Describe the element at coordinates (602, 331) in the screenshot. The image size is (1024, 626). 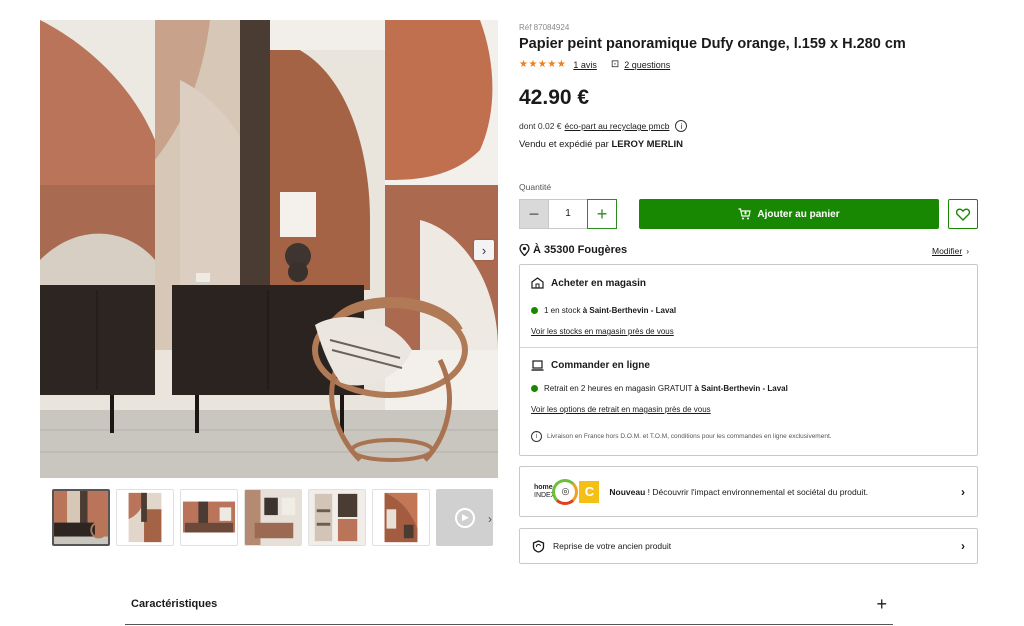
I see `store-stock-link: Voir les stocks en magasin près de vous` at that location.